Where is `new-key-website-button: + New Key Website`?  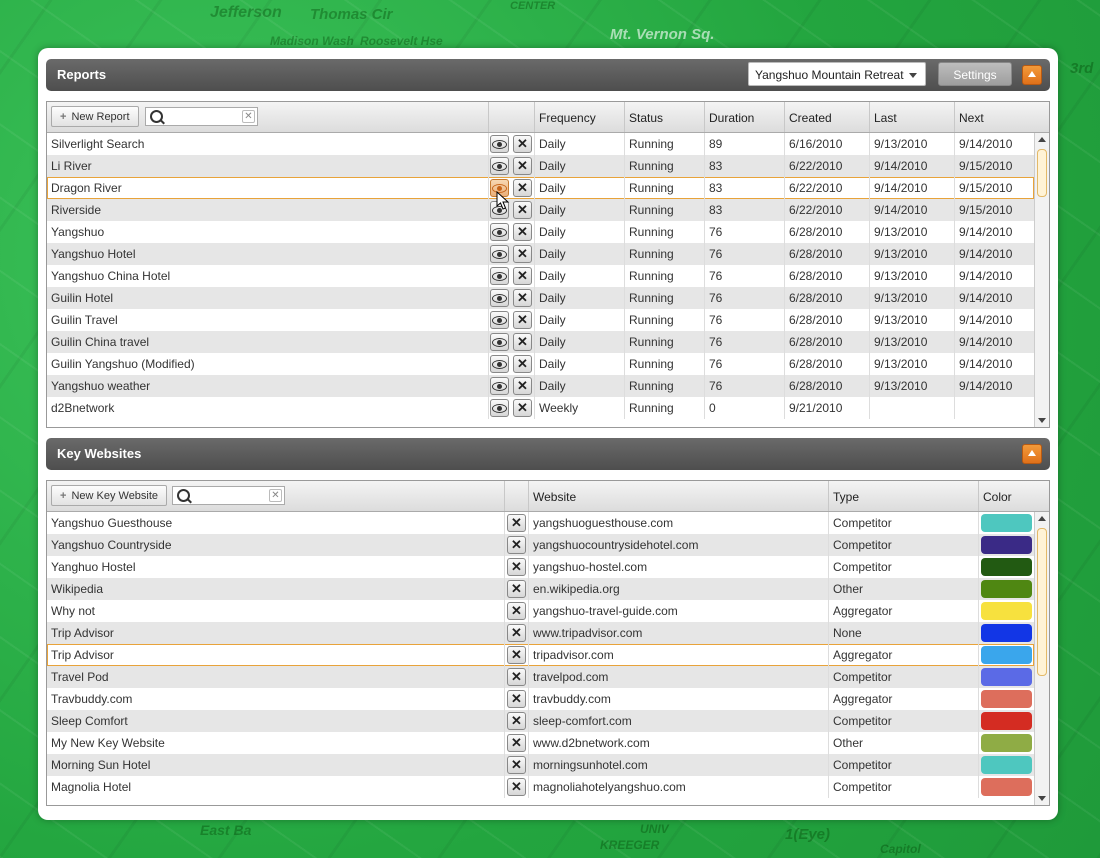
new-key-website-button: + New Key Website is located at coordinates (109, 495).